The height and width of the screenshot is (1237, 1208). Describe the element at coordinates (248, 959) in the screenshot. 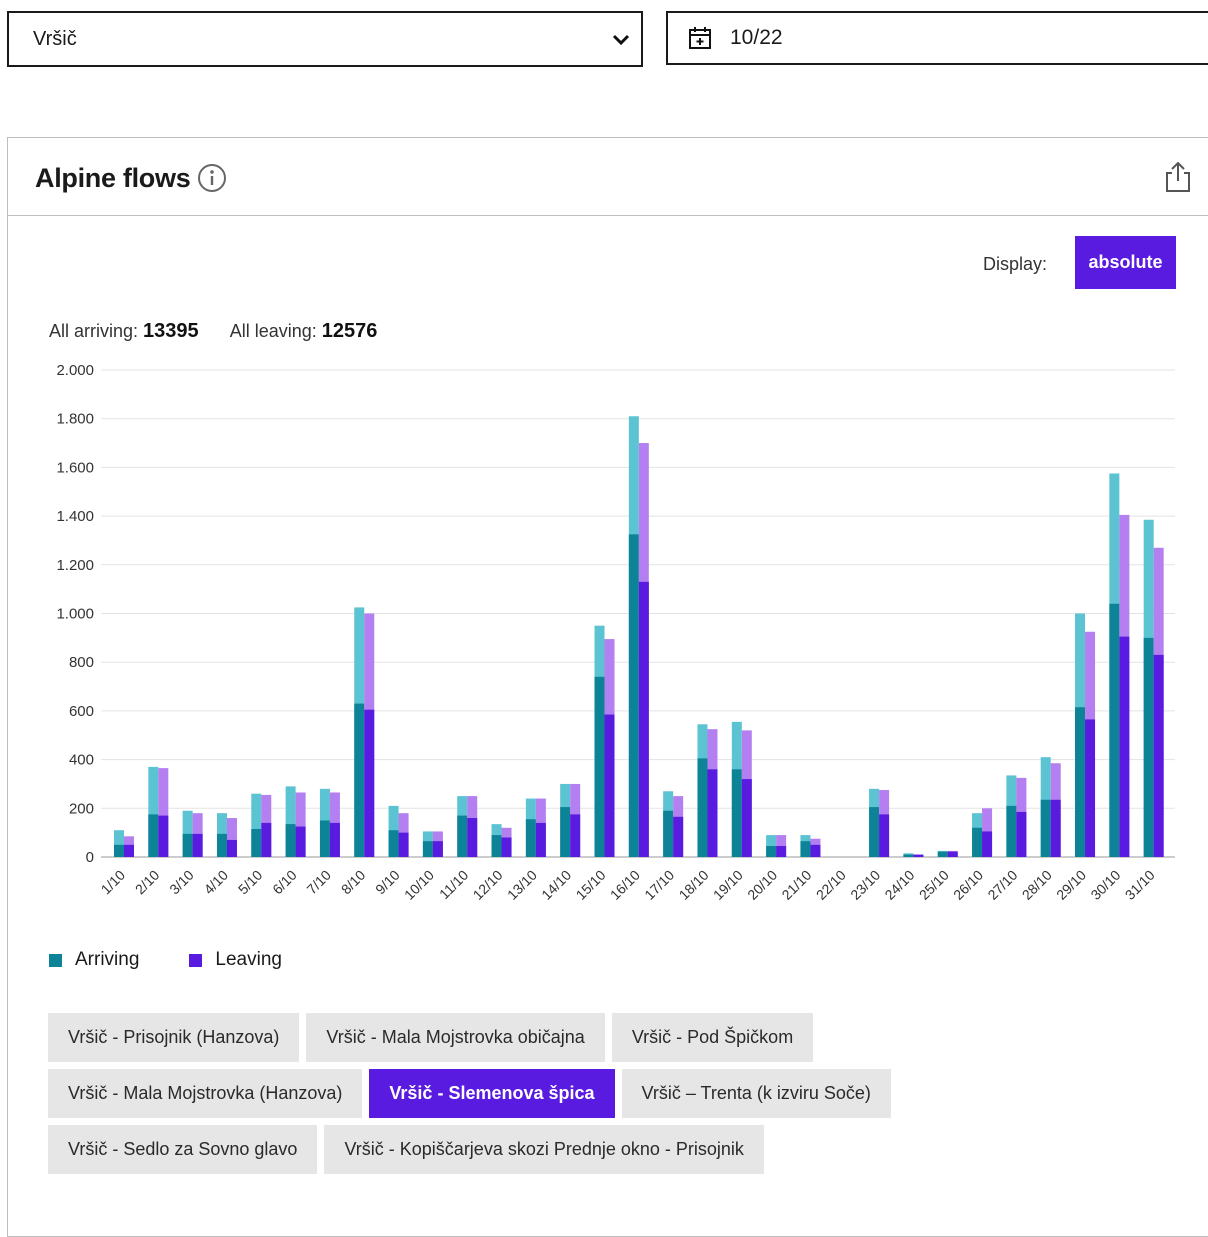

I see `legend-label-leaving: Leaving` at that location.